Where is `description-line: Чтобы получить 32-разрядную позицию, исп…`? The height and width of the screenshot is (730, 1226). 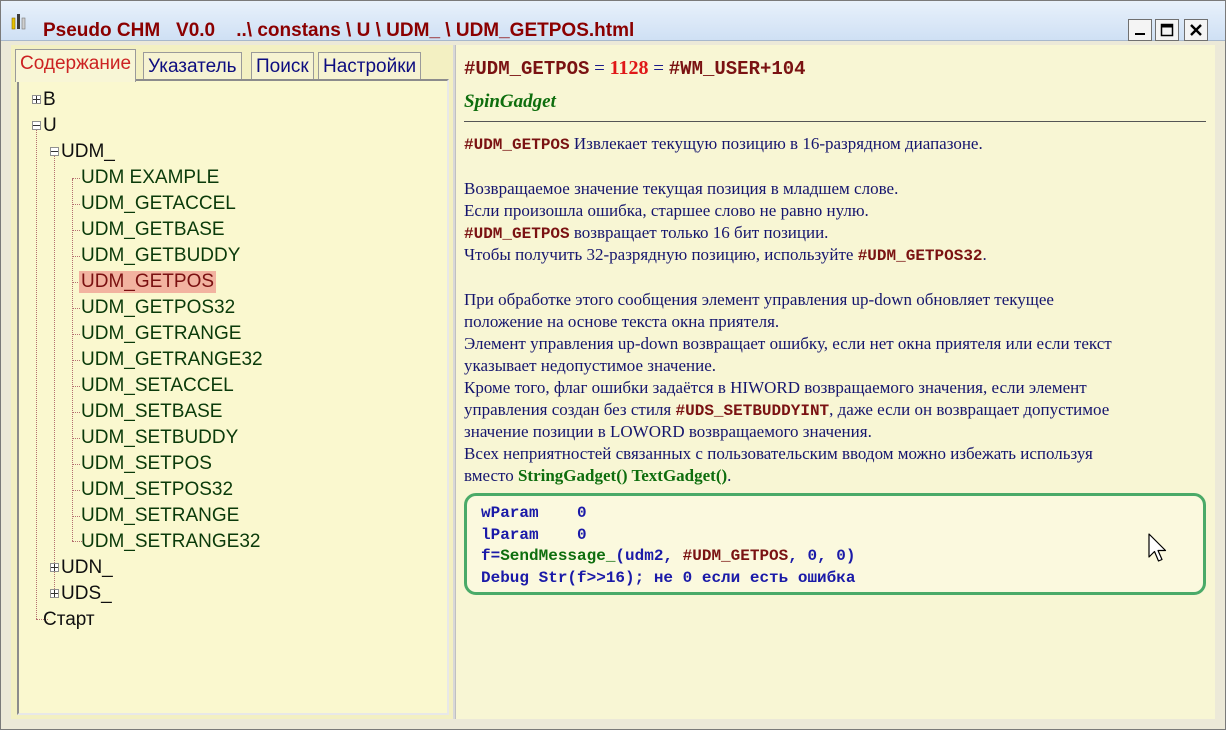
description-line: Чтобы получить 32-разрядную позицию, исп… is located at coordinates (725, 255).